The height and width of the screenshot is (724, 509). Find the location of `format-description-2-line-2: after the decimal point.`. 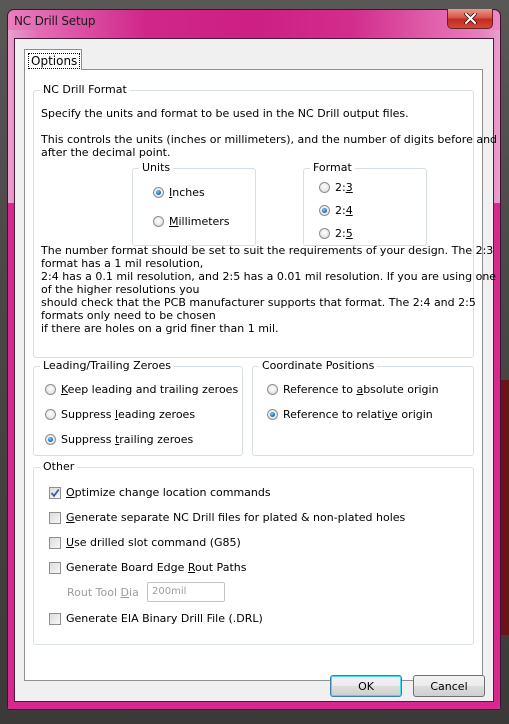

format-description-2-line-2: after the decimal point. is located at coordinates (106, 152).